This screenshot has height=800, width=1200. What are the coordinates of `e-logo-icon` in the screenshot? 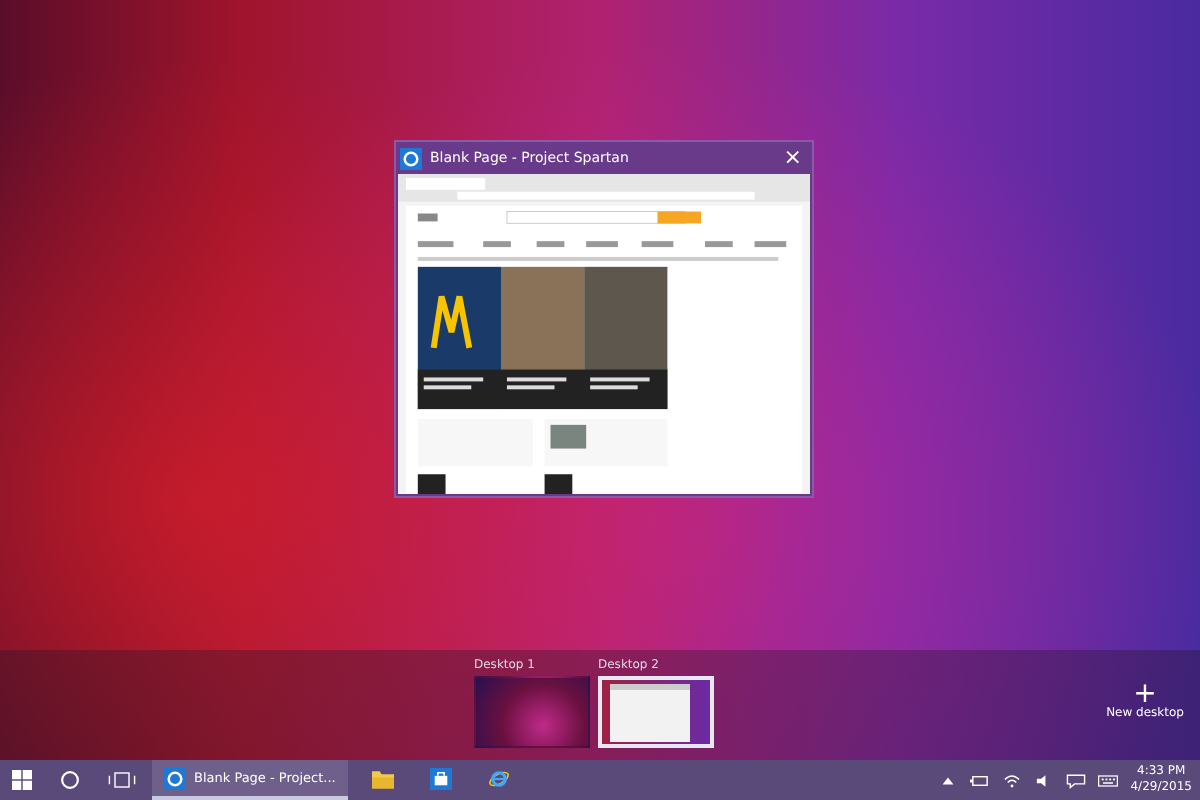 It's located at (498, 778).